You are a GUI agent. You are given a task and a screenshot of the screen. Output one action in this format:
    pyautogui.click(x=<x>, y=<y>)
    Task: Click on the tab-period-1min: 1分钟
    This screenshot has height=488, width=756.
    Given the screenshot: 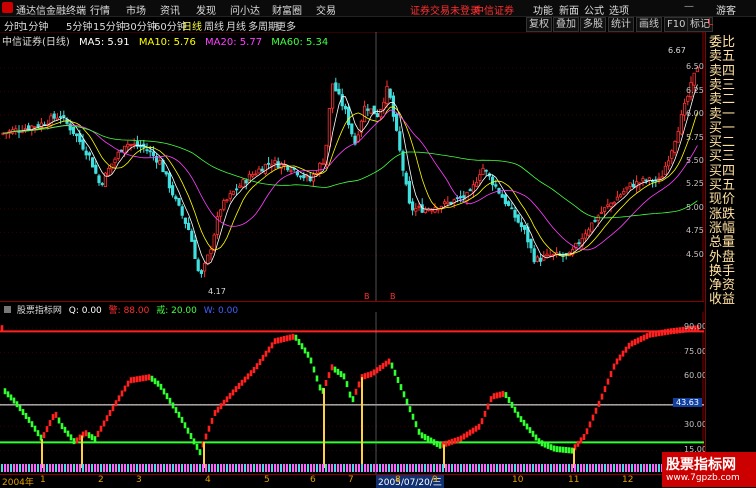 What is the action you would take?
    pyautogui.click(x=35, y=25)
    